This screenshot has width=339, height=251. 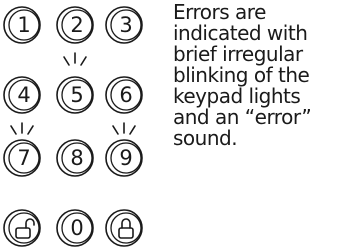 I want to click on key-0: 0, so click(x=75, y=228).